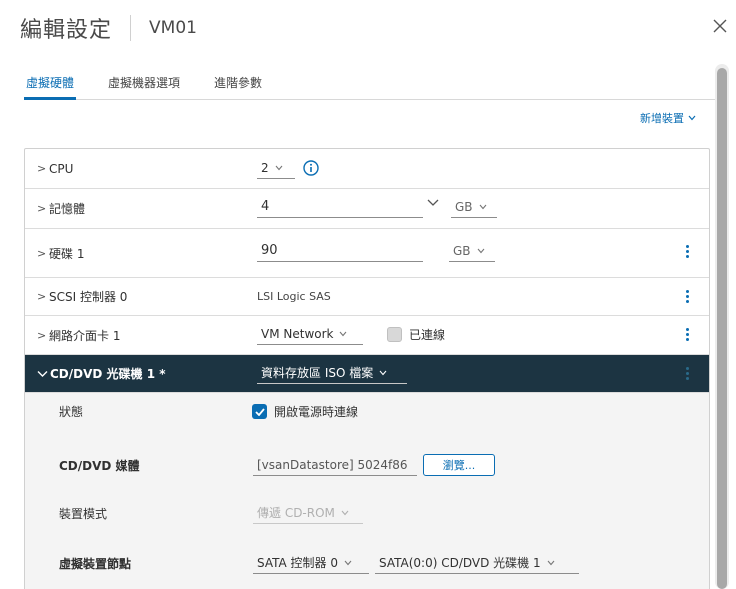 The height and width of the screenshot is (589, 736). I want to click on cpu-label: CPU, so click(61, 168).